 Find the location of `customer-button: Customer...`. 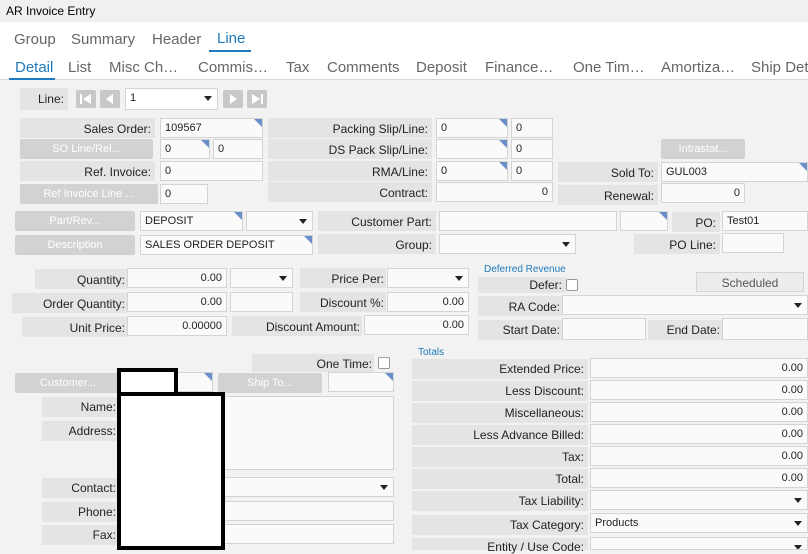

customer-button: Customer... is located at coordinates (68, 383).